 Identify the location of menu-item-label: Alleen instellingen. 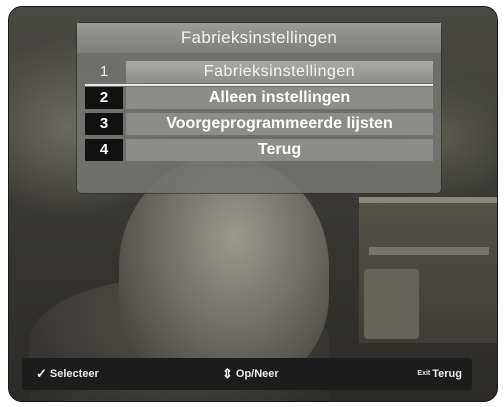
(279, 98).